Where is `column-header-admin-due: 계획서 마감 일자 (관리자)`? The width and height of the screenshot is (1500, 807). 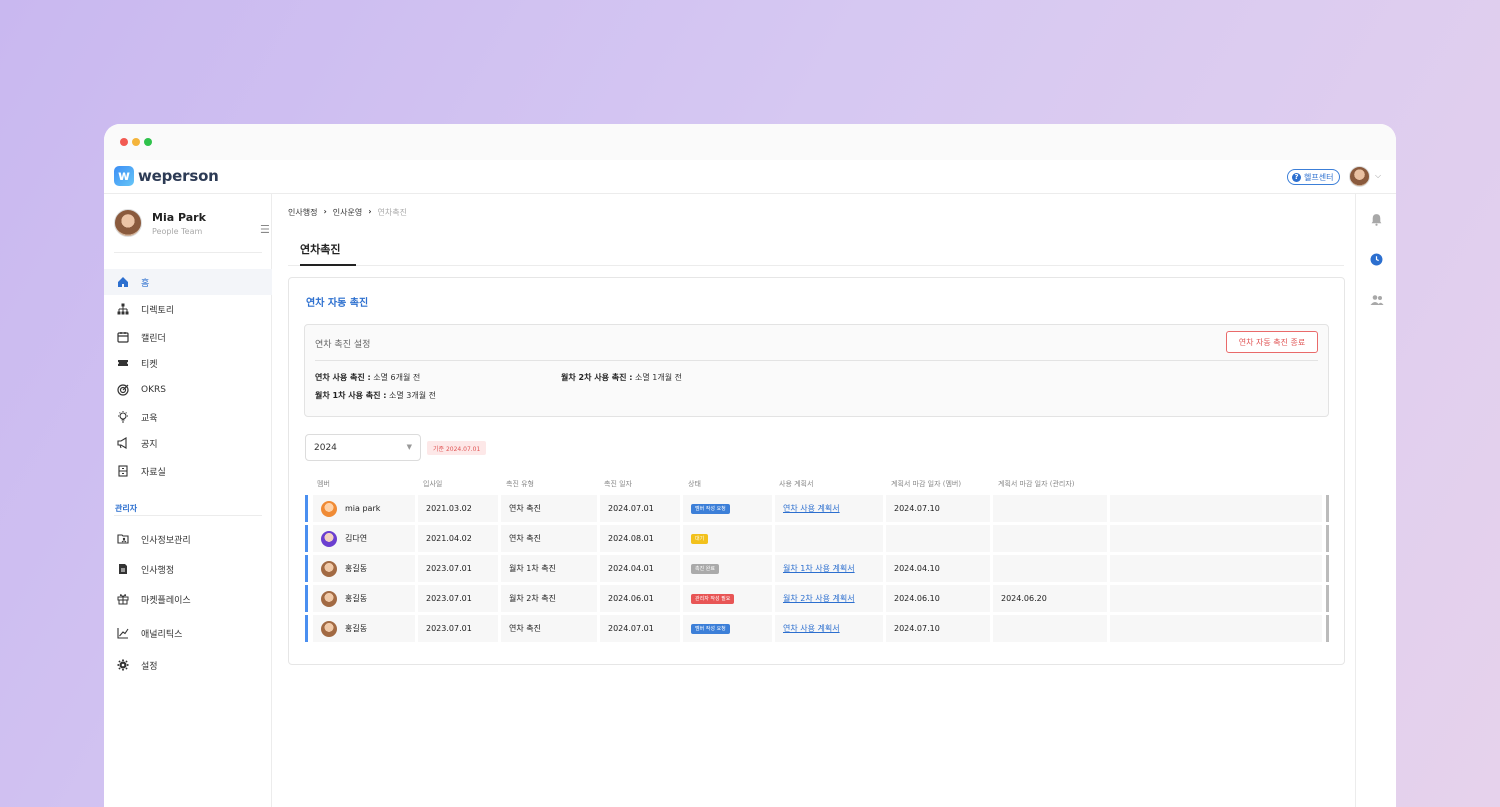 column-header-admin-due: 계획서 마감 일자 (관리자) is located at coordinates (1036, 484).